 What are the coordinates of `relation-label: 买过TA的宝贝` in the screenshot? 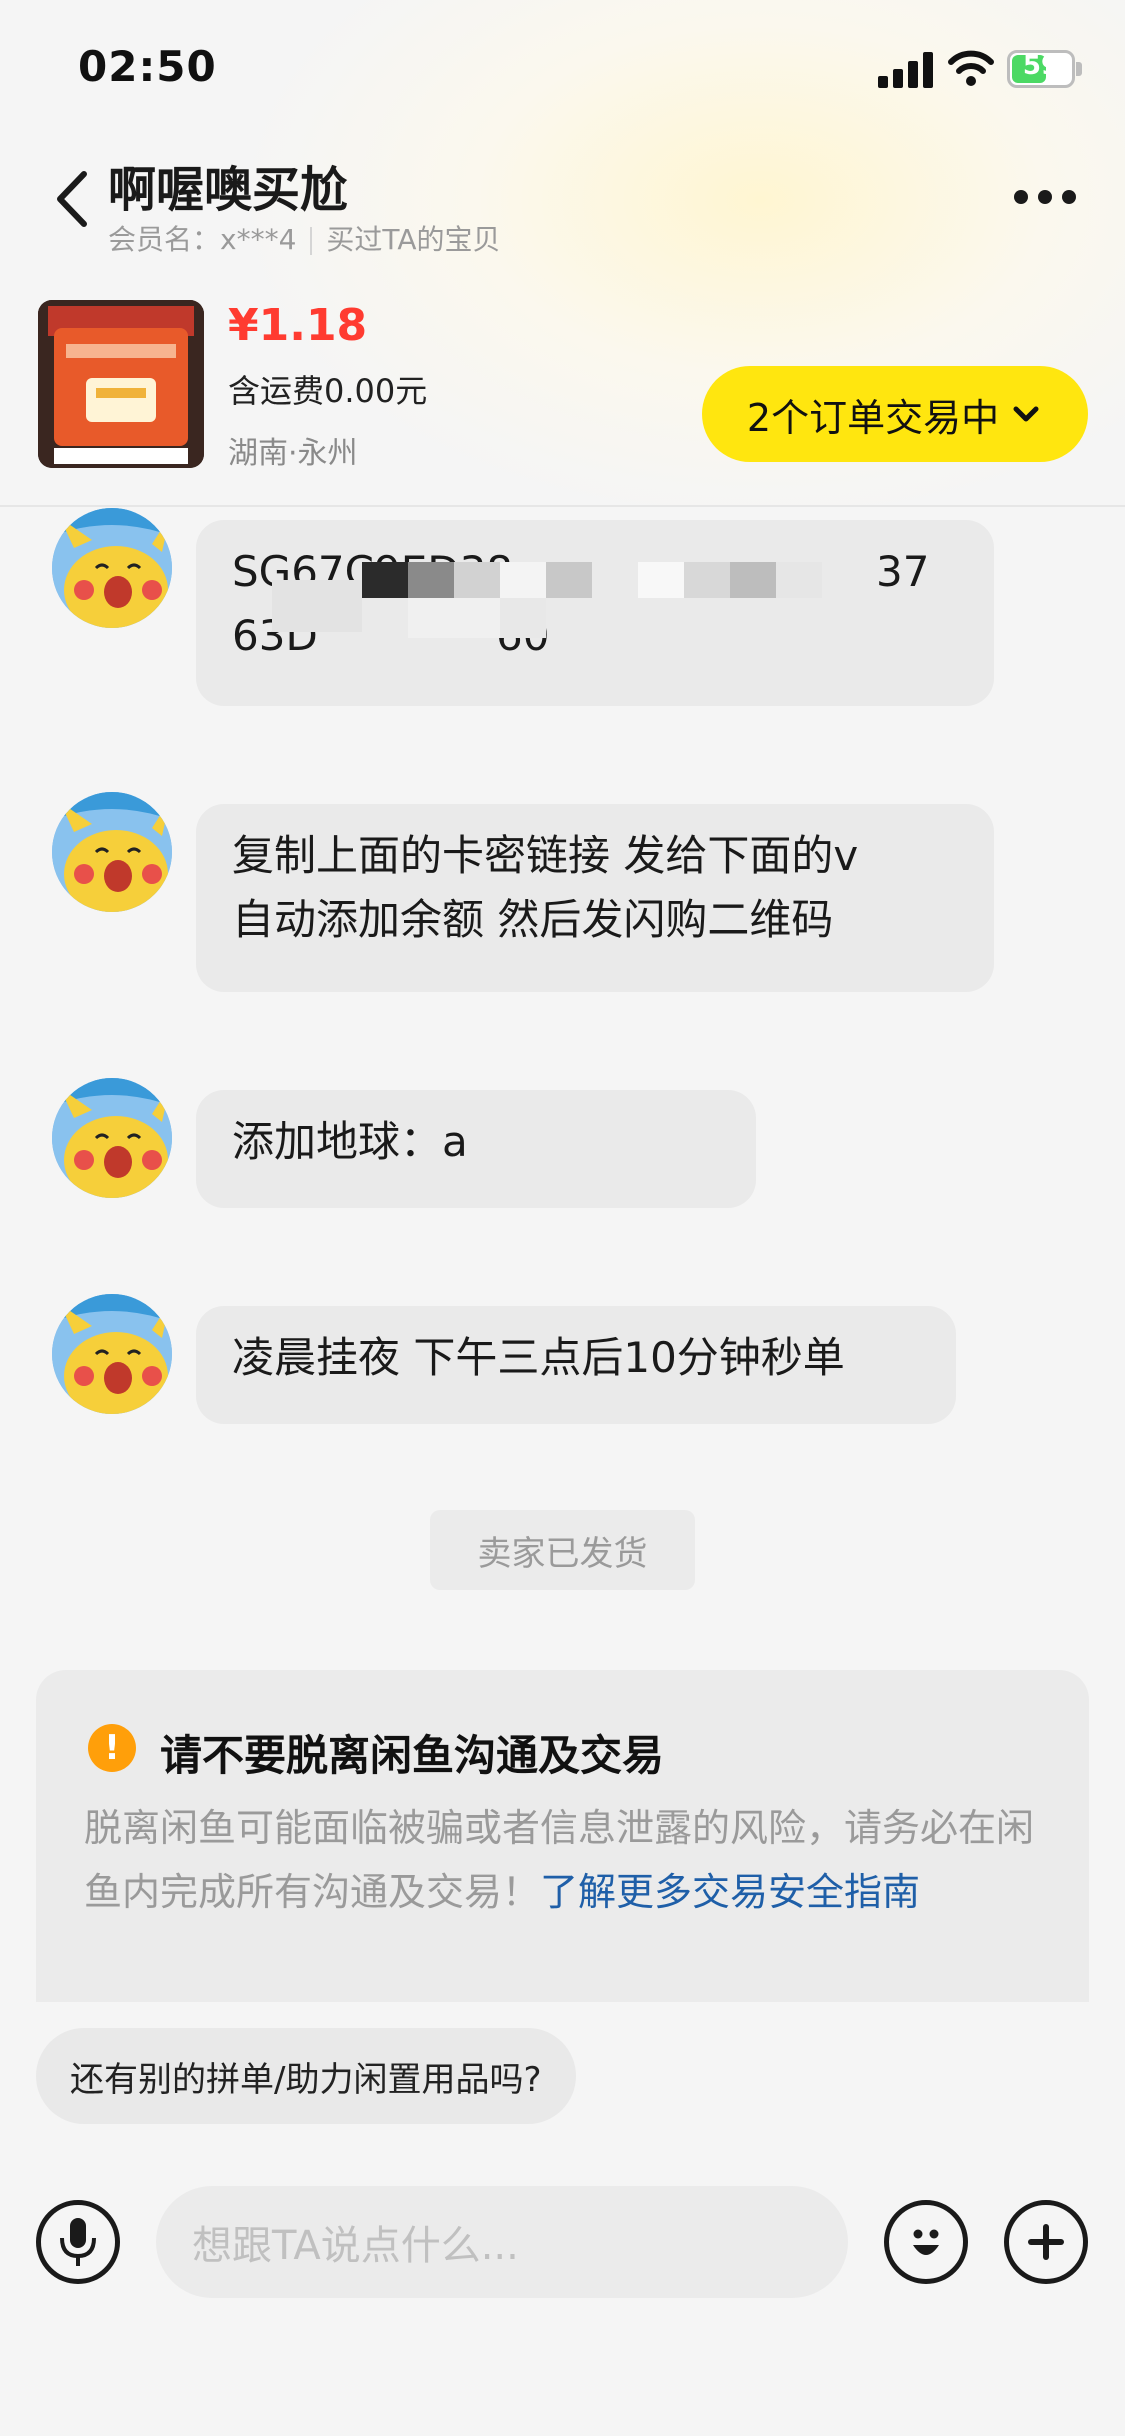 It's located at (413, 239).